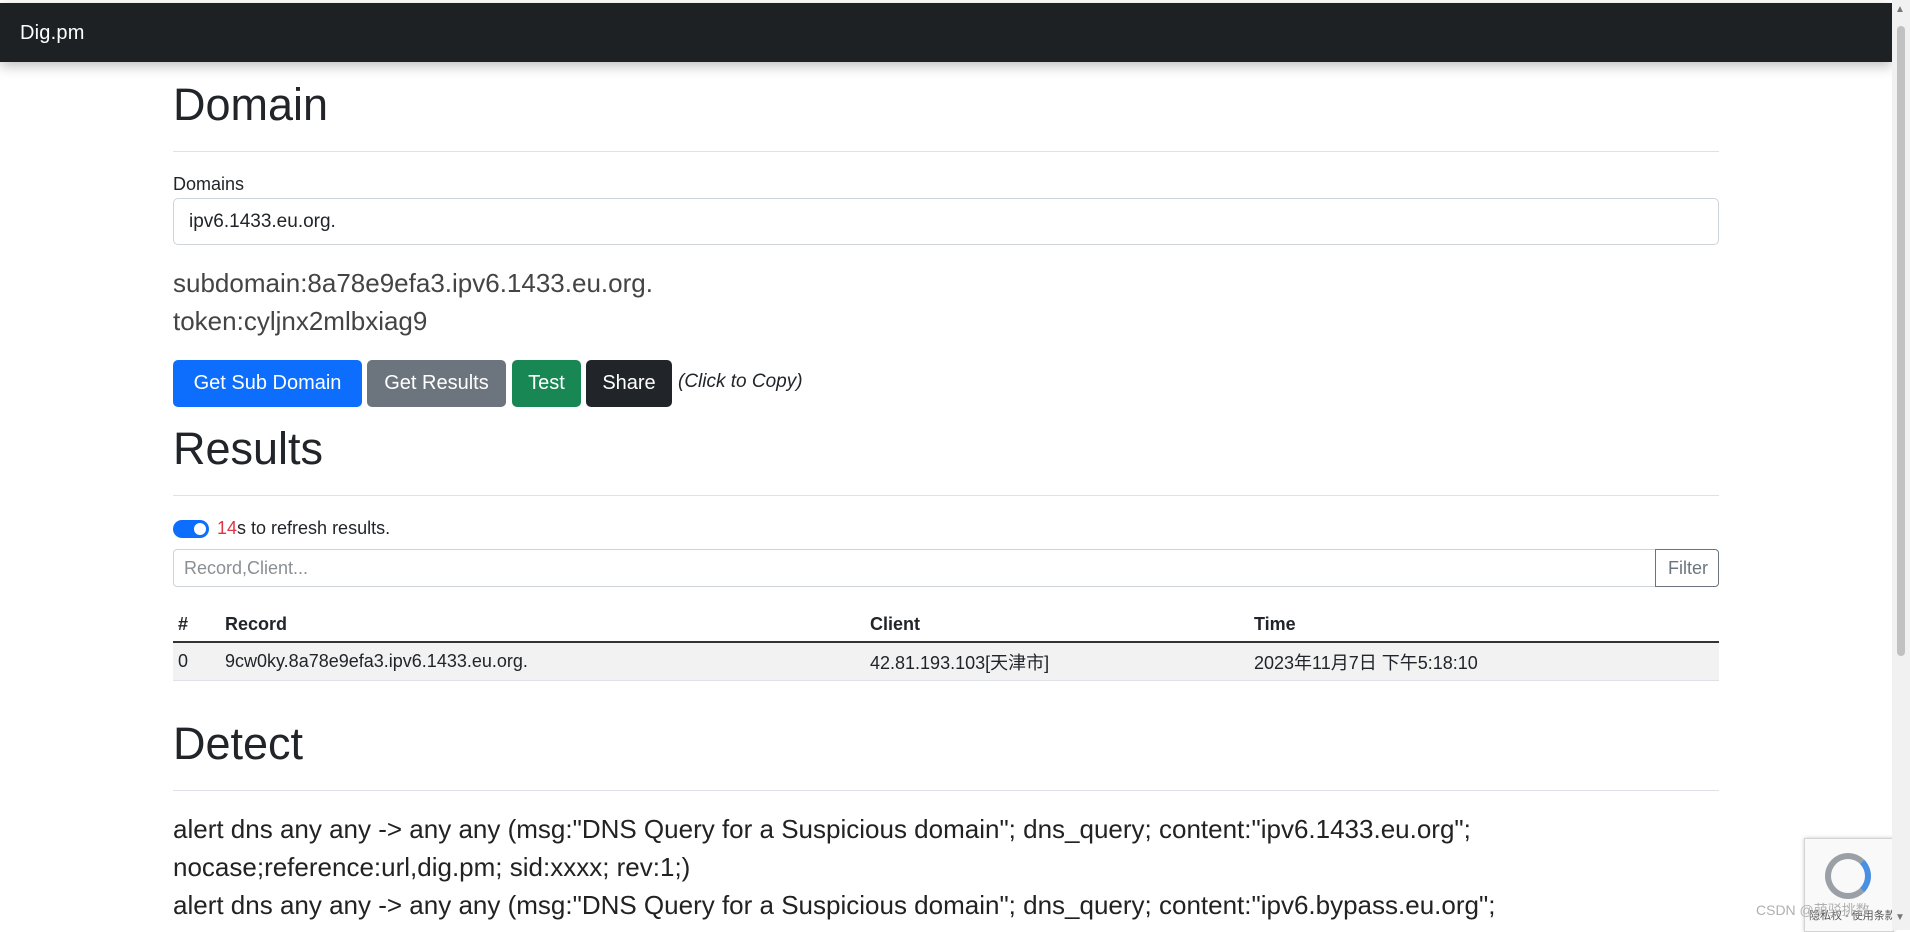 Image resolution: width=1910 pixels, height=932 pixels. Describe the element at coordinates (1057, 661) in the screenshot. I see `cell-client: 42.81.193.103[天津市]` at that location.